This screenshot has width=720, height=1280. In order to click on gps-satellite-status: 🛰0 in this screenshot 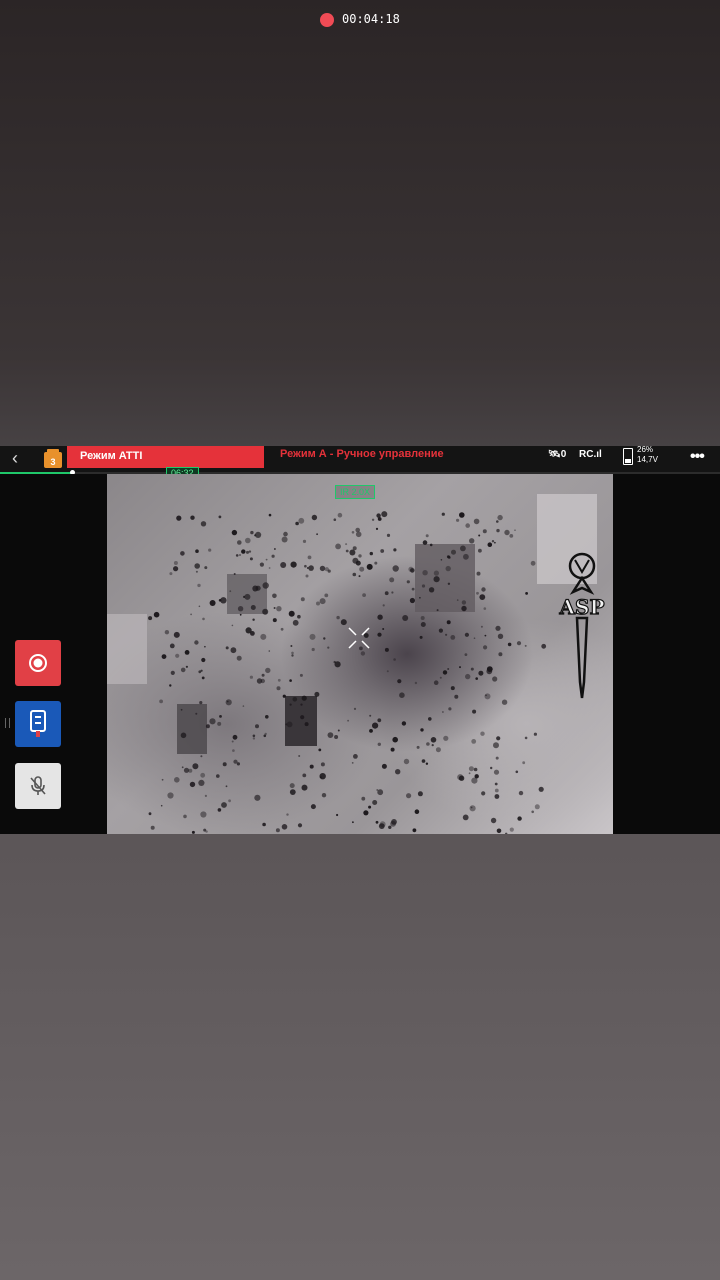, I will do `click(557, 454)`.